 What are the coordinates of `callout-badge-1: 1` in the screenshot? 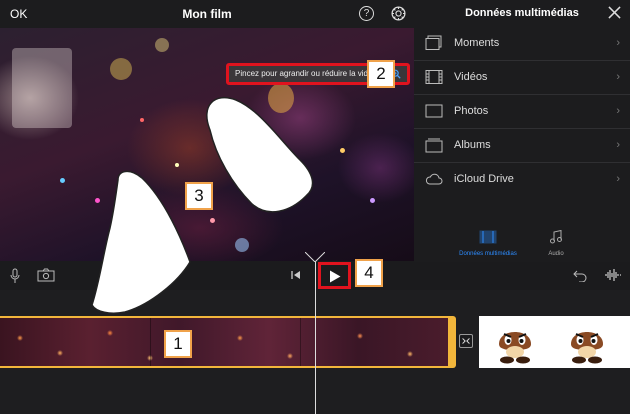 It's located at (178, 344).